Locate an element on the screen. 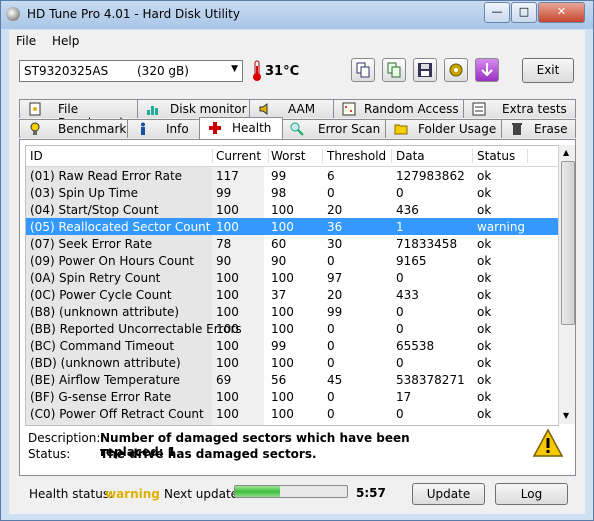 This screenshot has height=521, width=594. table-row: (0A) Spin Retry Count 100 100 97 0 ok is located at coordinates (292, 277).